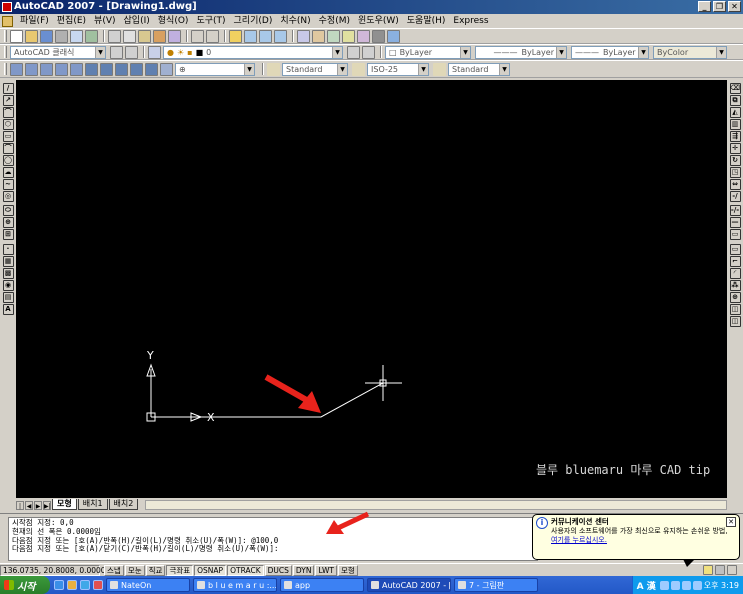  Describe the element at coordinates (121, 69) in the screenshot. I see `visual-style-hidden-icon` at that location.